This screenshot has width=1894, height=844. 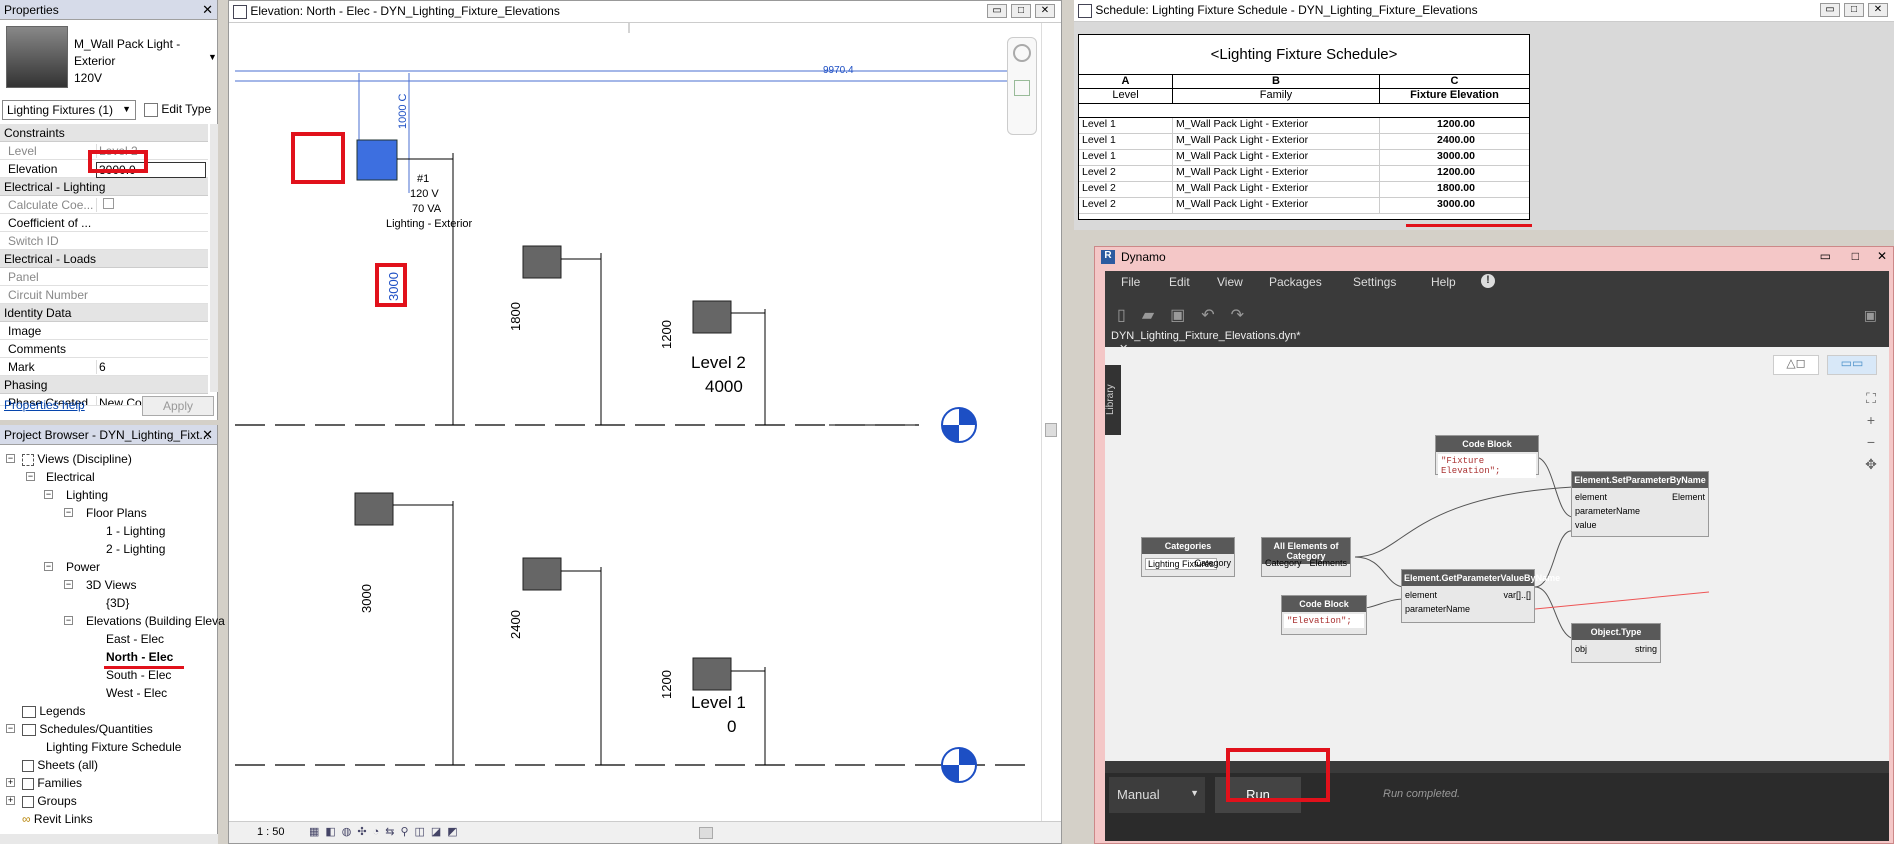 I want to click on input-port: obj, so click(x=1581, y=649).